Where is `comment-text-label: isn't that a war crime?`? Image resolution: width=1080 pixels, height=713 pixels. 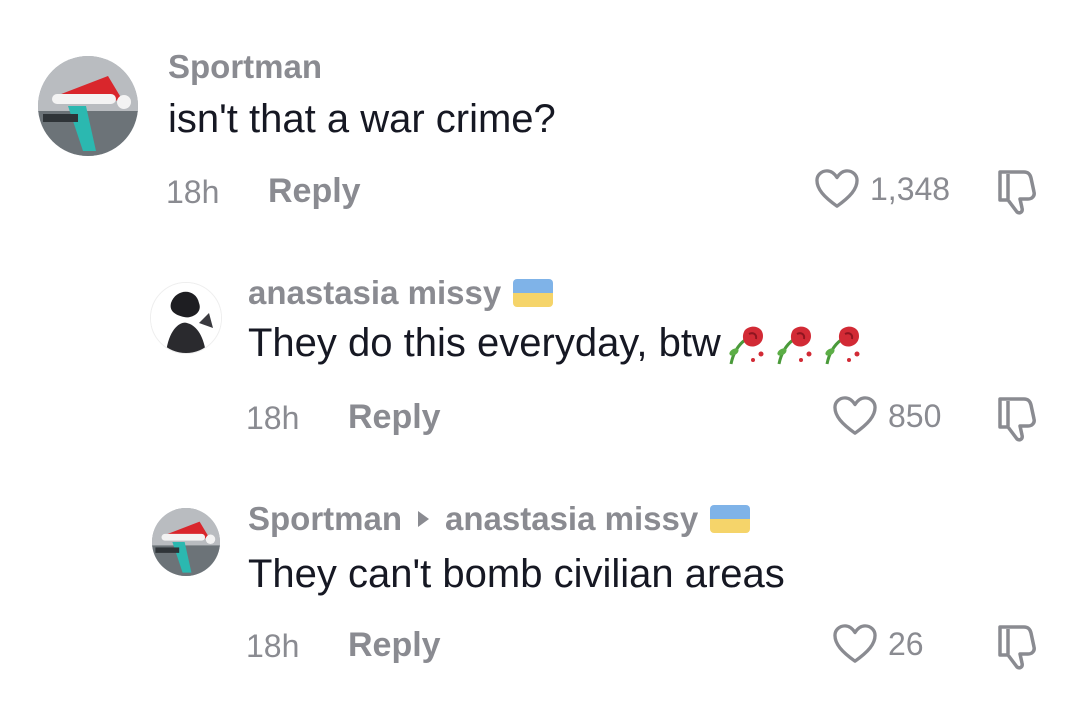 comment-text-label: isn't that a war crime? is located at coordinates (362, 119).